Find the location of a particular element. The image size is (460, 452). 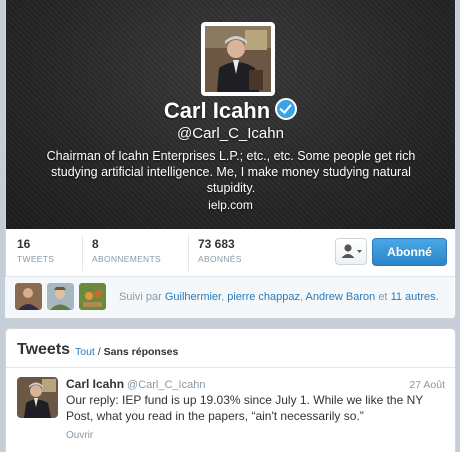

tweet-author-name: Carl Icahn is located at coordinates (95, 384).